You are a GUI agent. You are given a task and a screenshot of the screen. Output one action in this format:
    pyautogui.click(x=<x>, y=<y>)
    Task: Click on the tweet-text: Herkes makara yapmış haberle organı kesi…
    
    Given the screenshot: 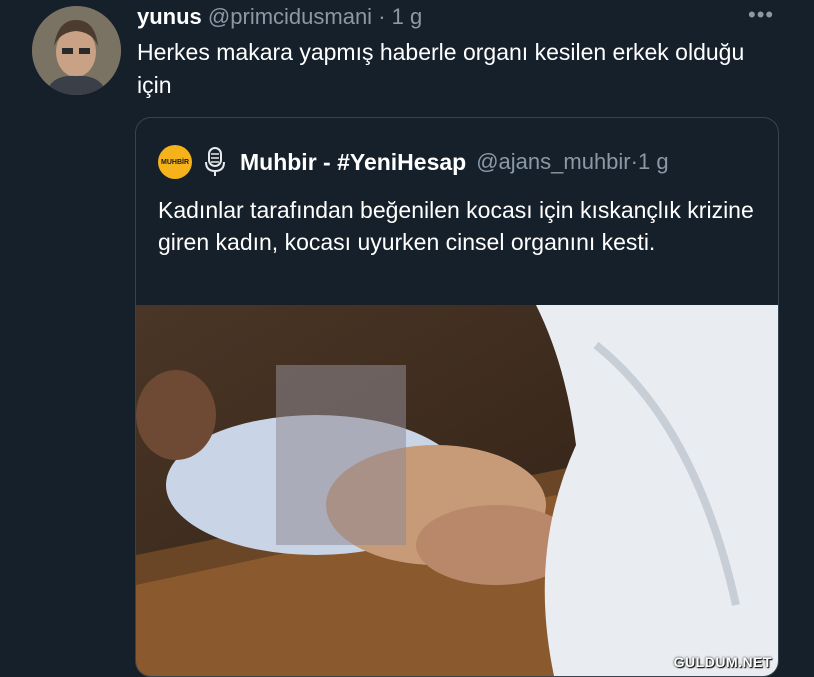 What is the action you would take?
    pyautogui.click(x=441, y=68)
    